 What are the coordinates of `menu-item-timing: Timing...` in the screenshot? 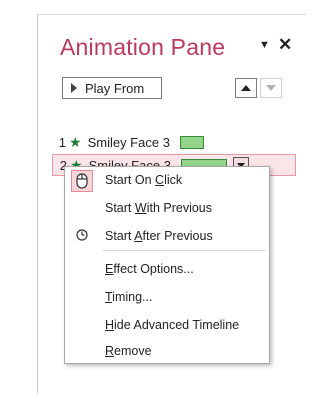 It's located at (128, 297).